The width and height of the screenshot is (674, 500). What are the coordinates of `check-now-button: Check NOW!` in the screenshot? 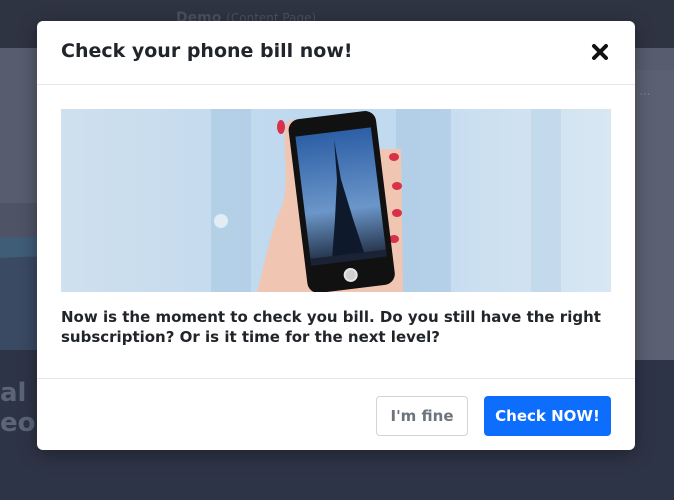 It's located at (547, 416).